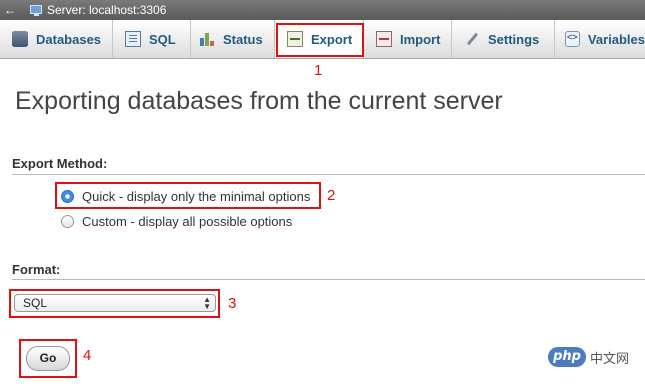 Image resolution: width=645 pixels, height=392 pixels. What do you see at coordinates (207, 39) in the screenshot?
I see `status-icon` at bounding box center [207, 39].